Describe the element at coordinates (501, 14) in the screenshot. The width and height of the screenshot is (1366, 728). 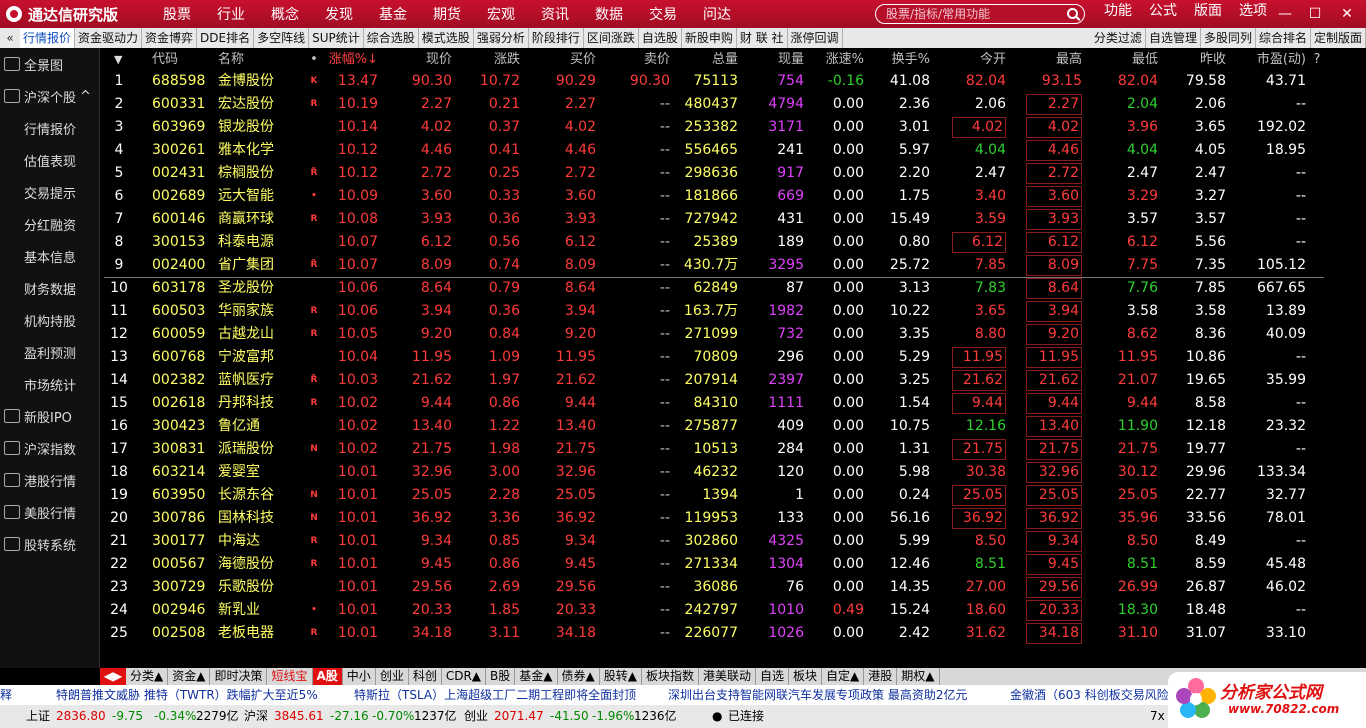
I see `menu-item: 宏观` at that location.